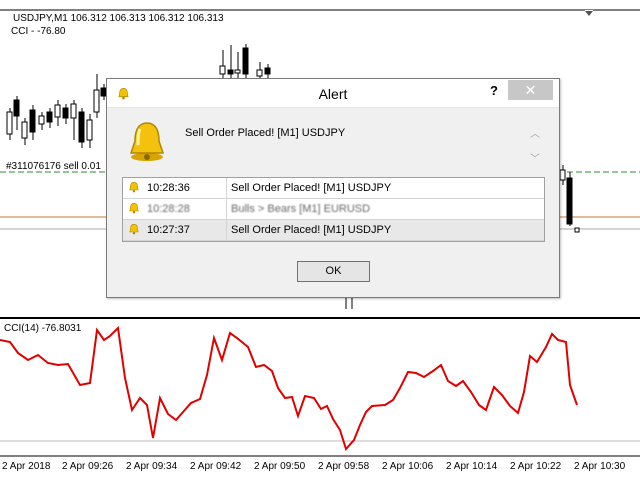 The width and height of the screenshot is (640, 480). What do you see at coordinates (333, 271) in the screenshot?
I see `ok-button: OK` at bounding box center [333, 271].